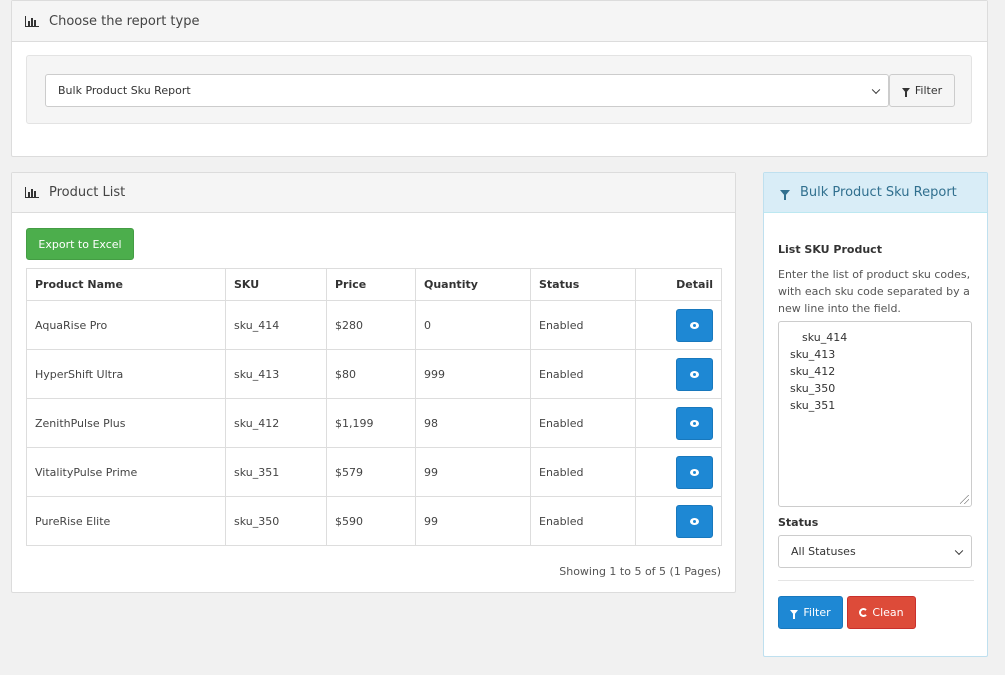 The height and width of the screenshot is (675, 1005). I want to click on export-to-excel-button: Export to Excel, so click(80, 244).